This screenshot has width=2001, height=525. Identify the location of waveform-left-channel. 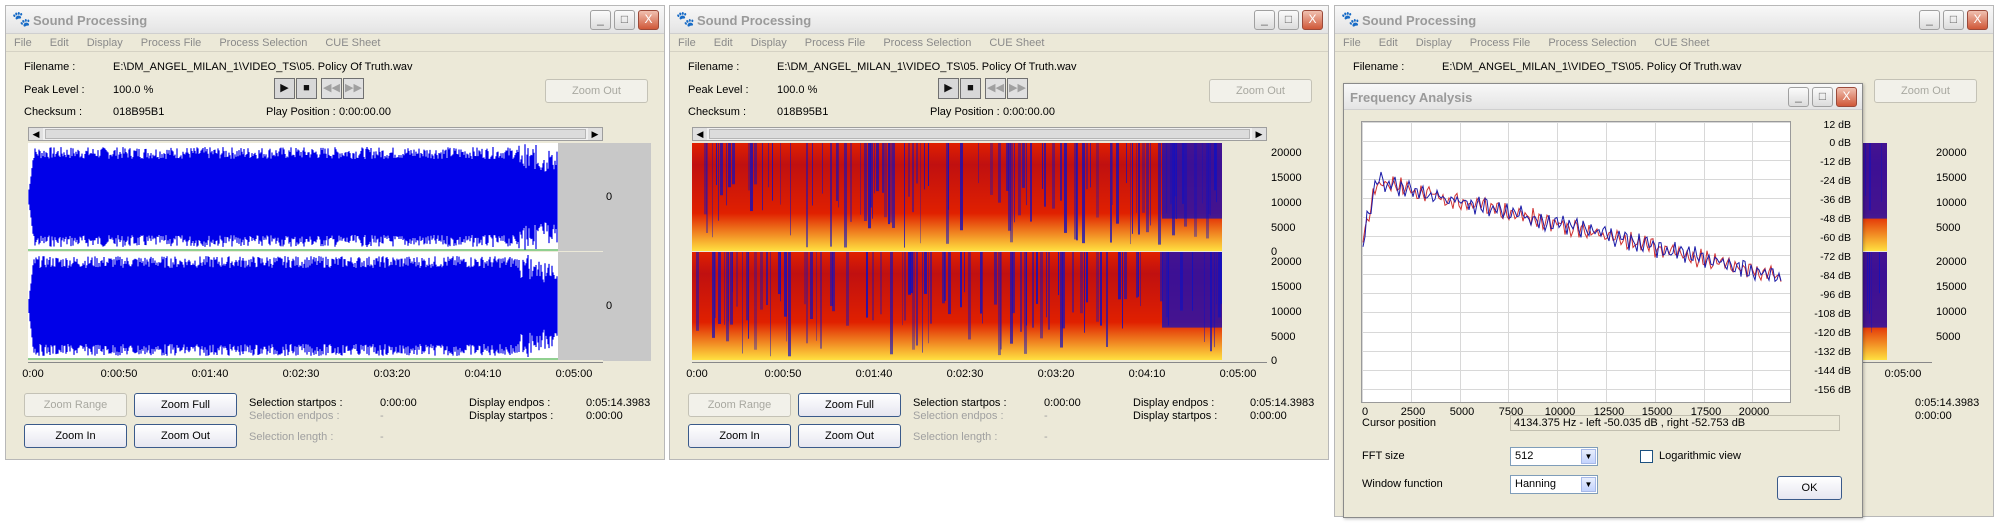
(315, 197).